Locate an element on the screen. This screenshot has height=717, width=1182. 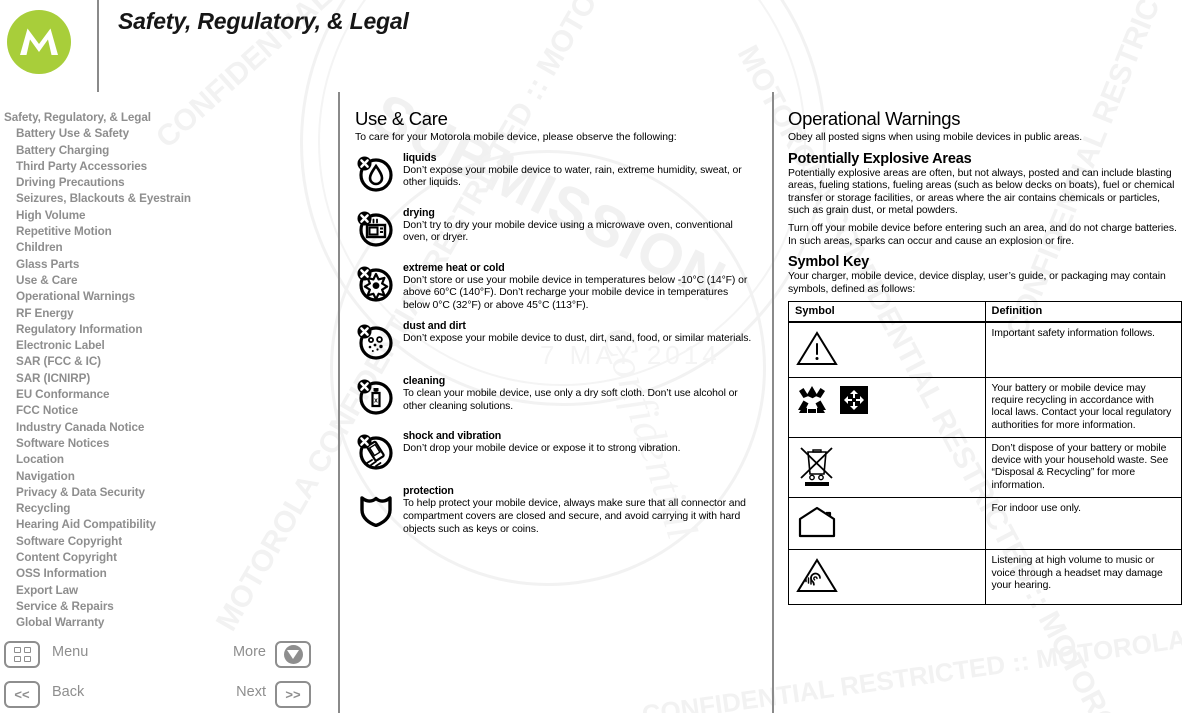
sidebar-item-repetitive-motion: Repetitive Motion is located at coordinates (159, 232).